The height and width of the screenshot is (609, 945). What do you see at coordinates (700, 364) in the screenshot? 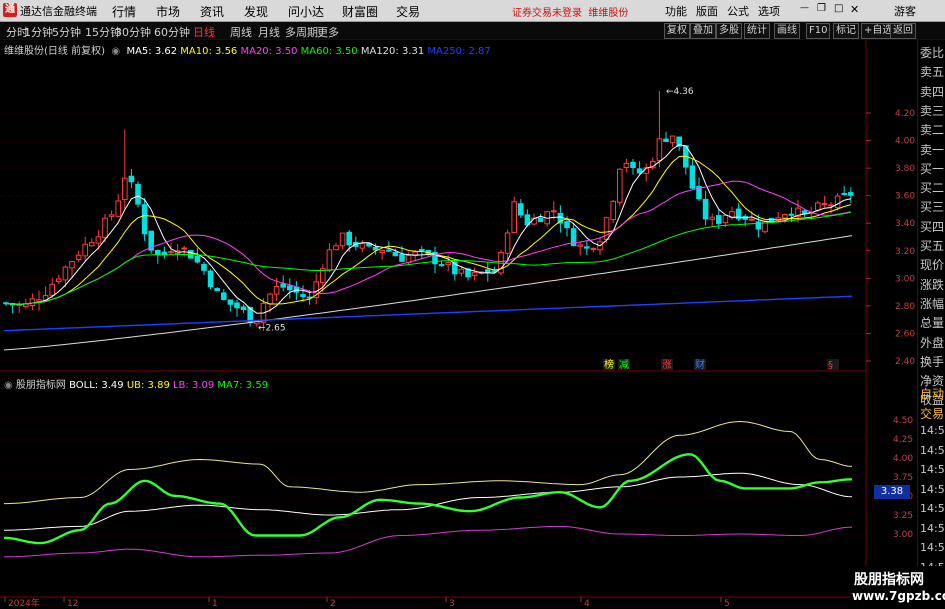
I see `event-marker: 财` at bounding box center [700, 364].